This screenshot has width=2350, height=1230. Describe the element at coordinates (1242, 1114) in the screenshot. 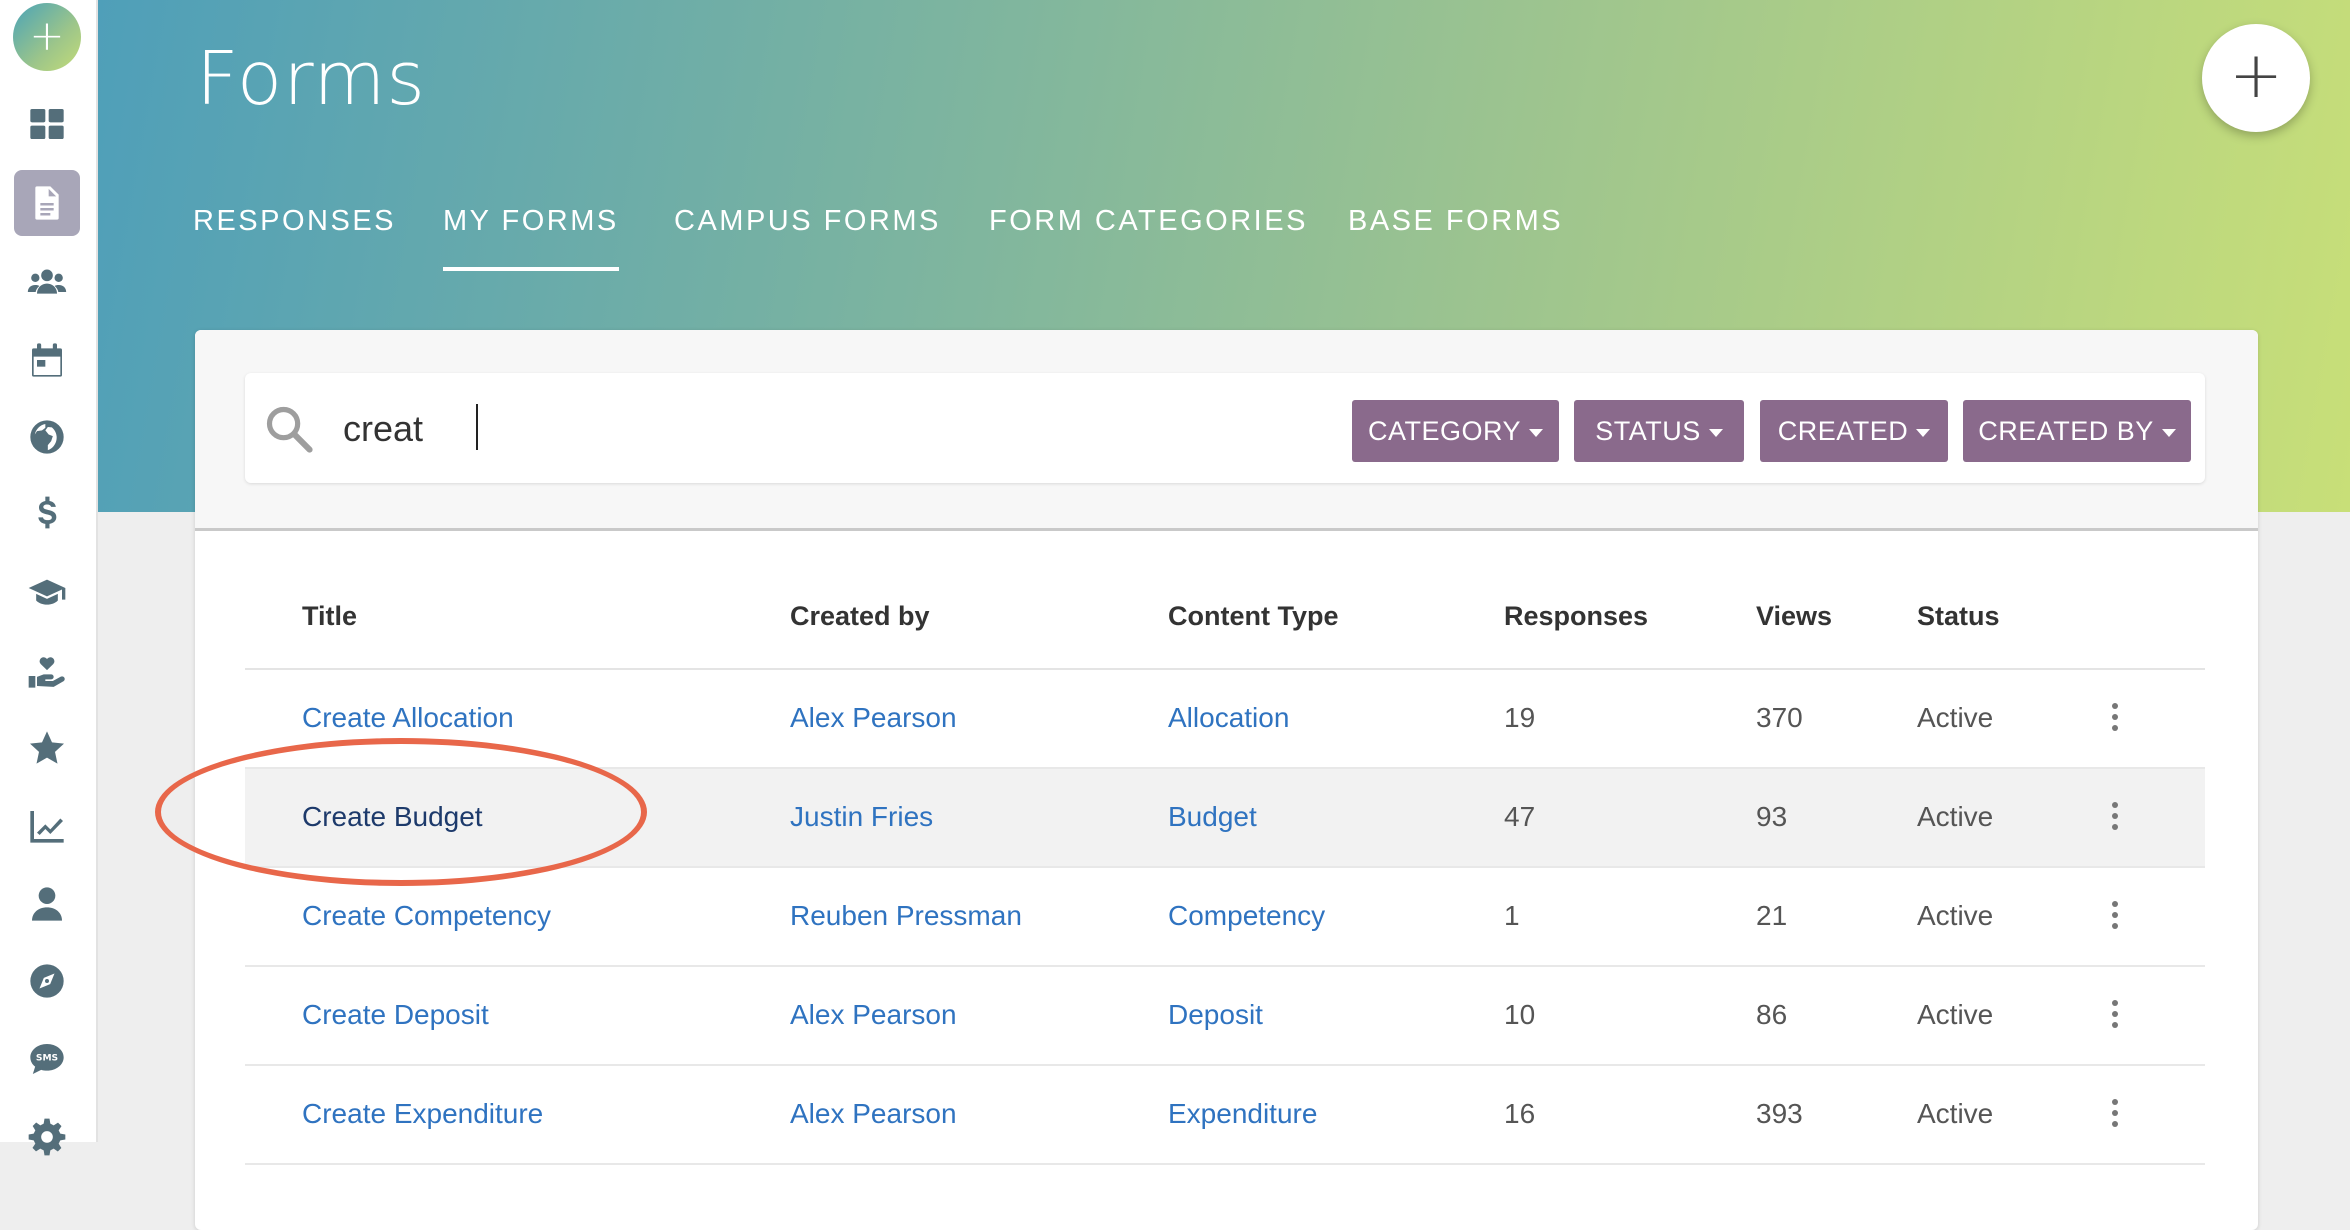

I see `content-type-link: Expenditure` at that location.